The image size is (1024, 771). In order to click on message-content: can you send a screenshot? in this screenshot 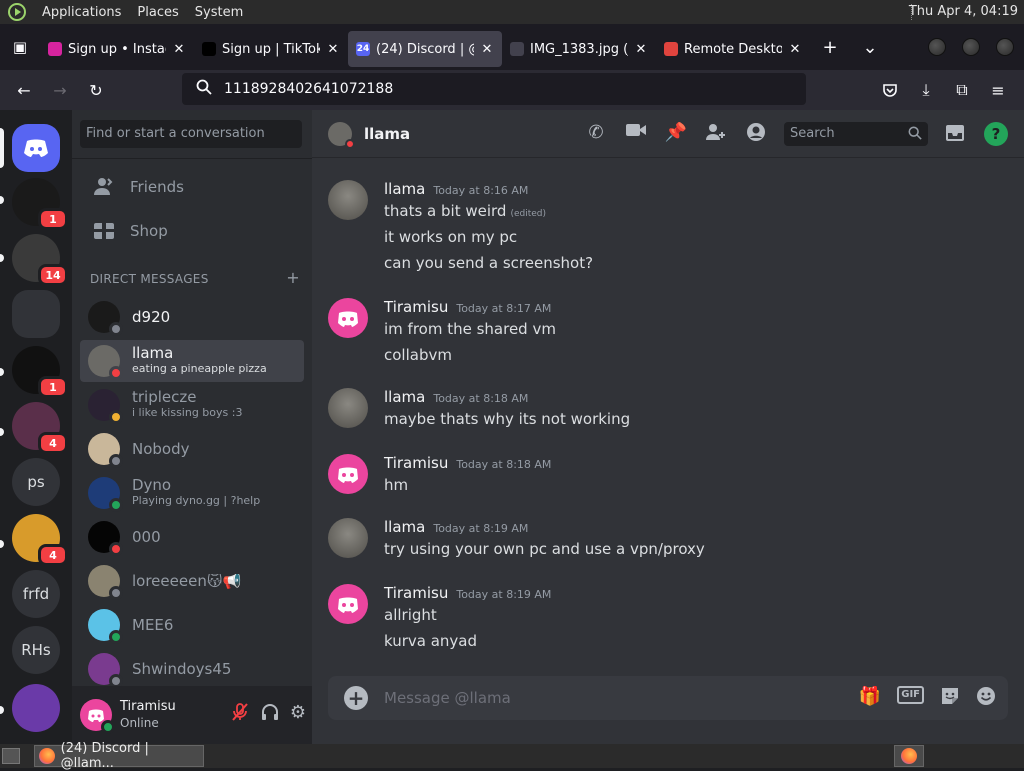, I will do `click(489, 263)`.